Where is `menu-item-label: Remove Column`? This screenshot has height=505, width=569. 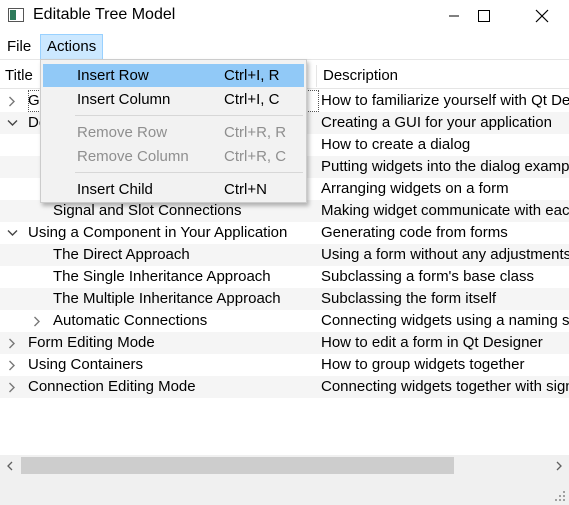
menu-item-label: Remove Column is located at coordinates (133, 156).